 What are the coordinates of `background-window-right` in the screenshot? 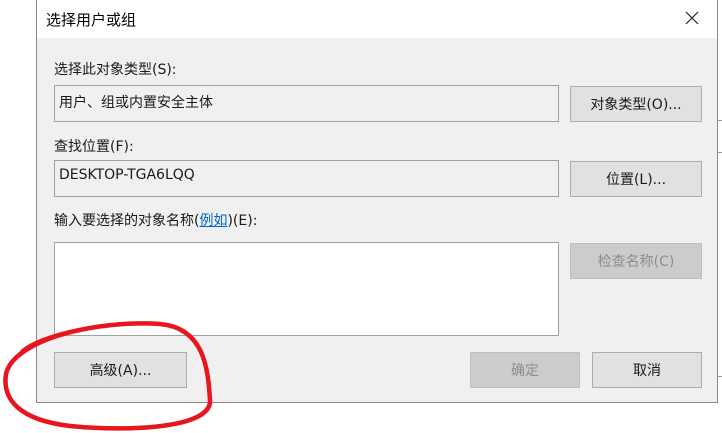 It's located at (720, 216).